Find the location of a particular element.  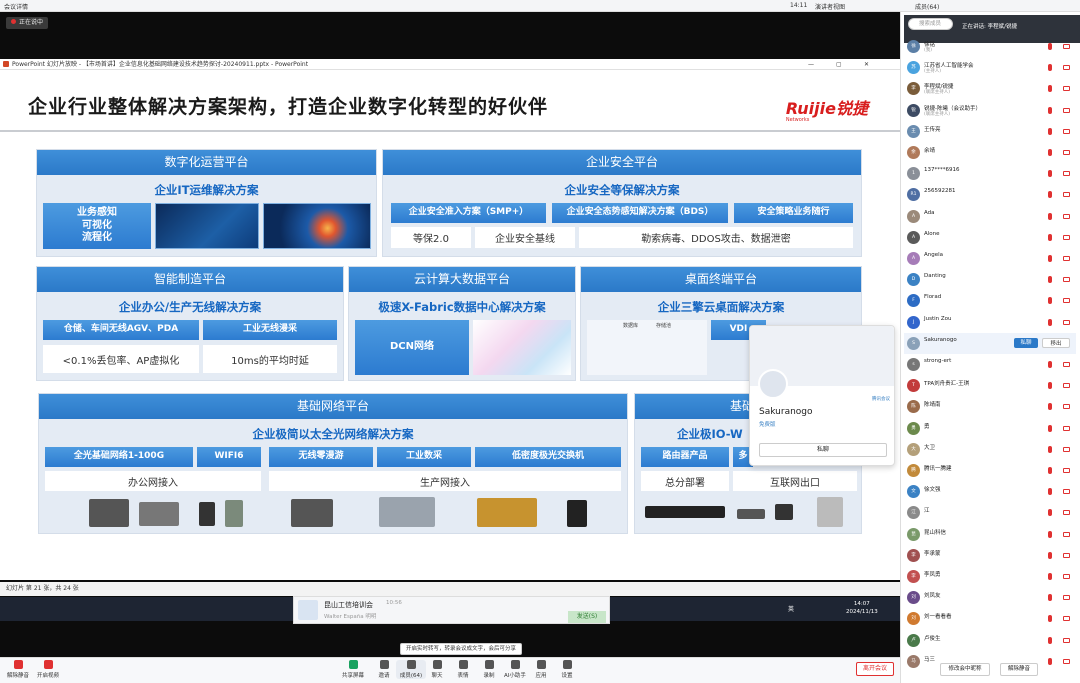

member-row: 余 余靖 is located at coordinates (990, 152).